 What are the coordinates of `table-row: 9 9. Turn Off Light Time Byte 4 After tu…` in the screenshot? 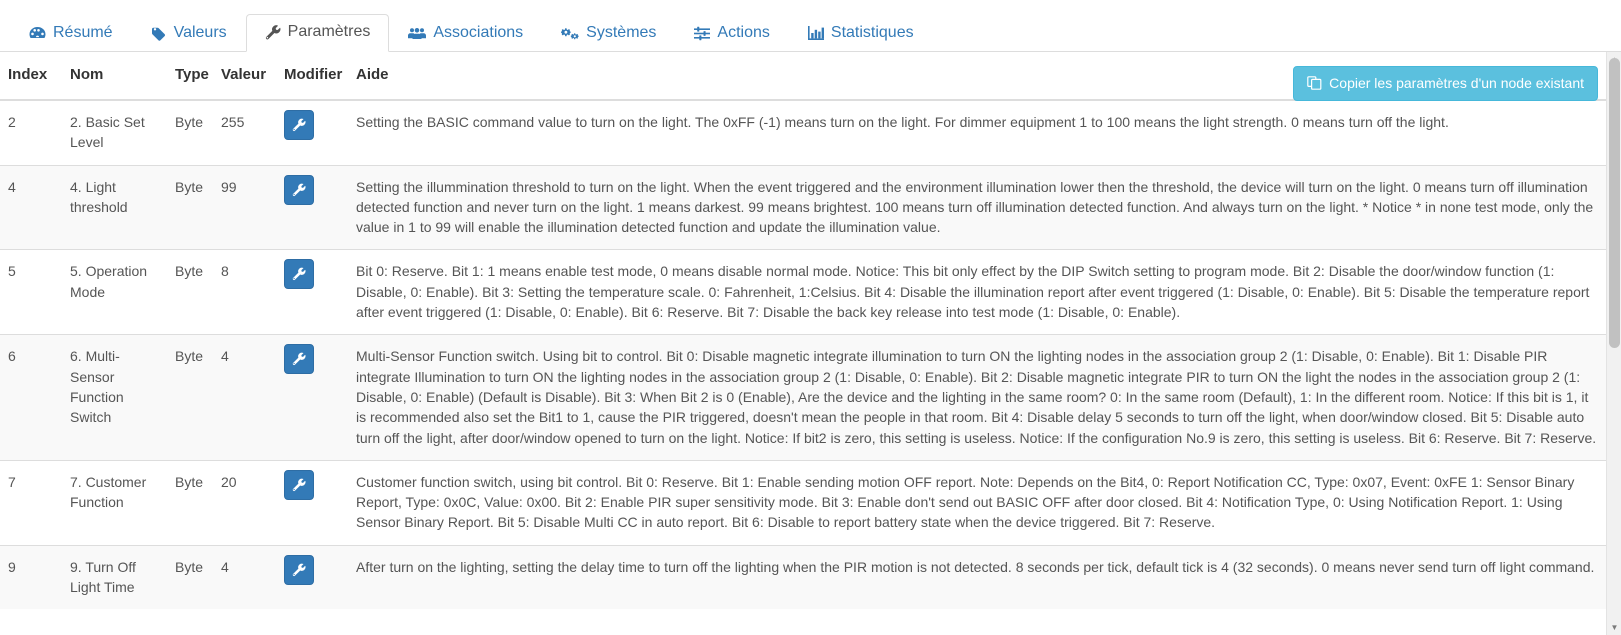 It's located at (803, 577).